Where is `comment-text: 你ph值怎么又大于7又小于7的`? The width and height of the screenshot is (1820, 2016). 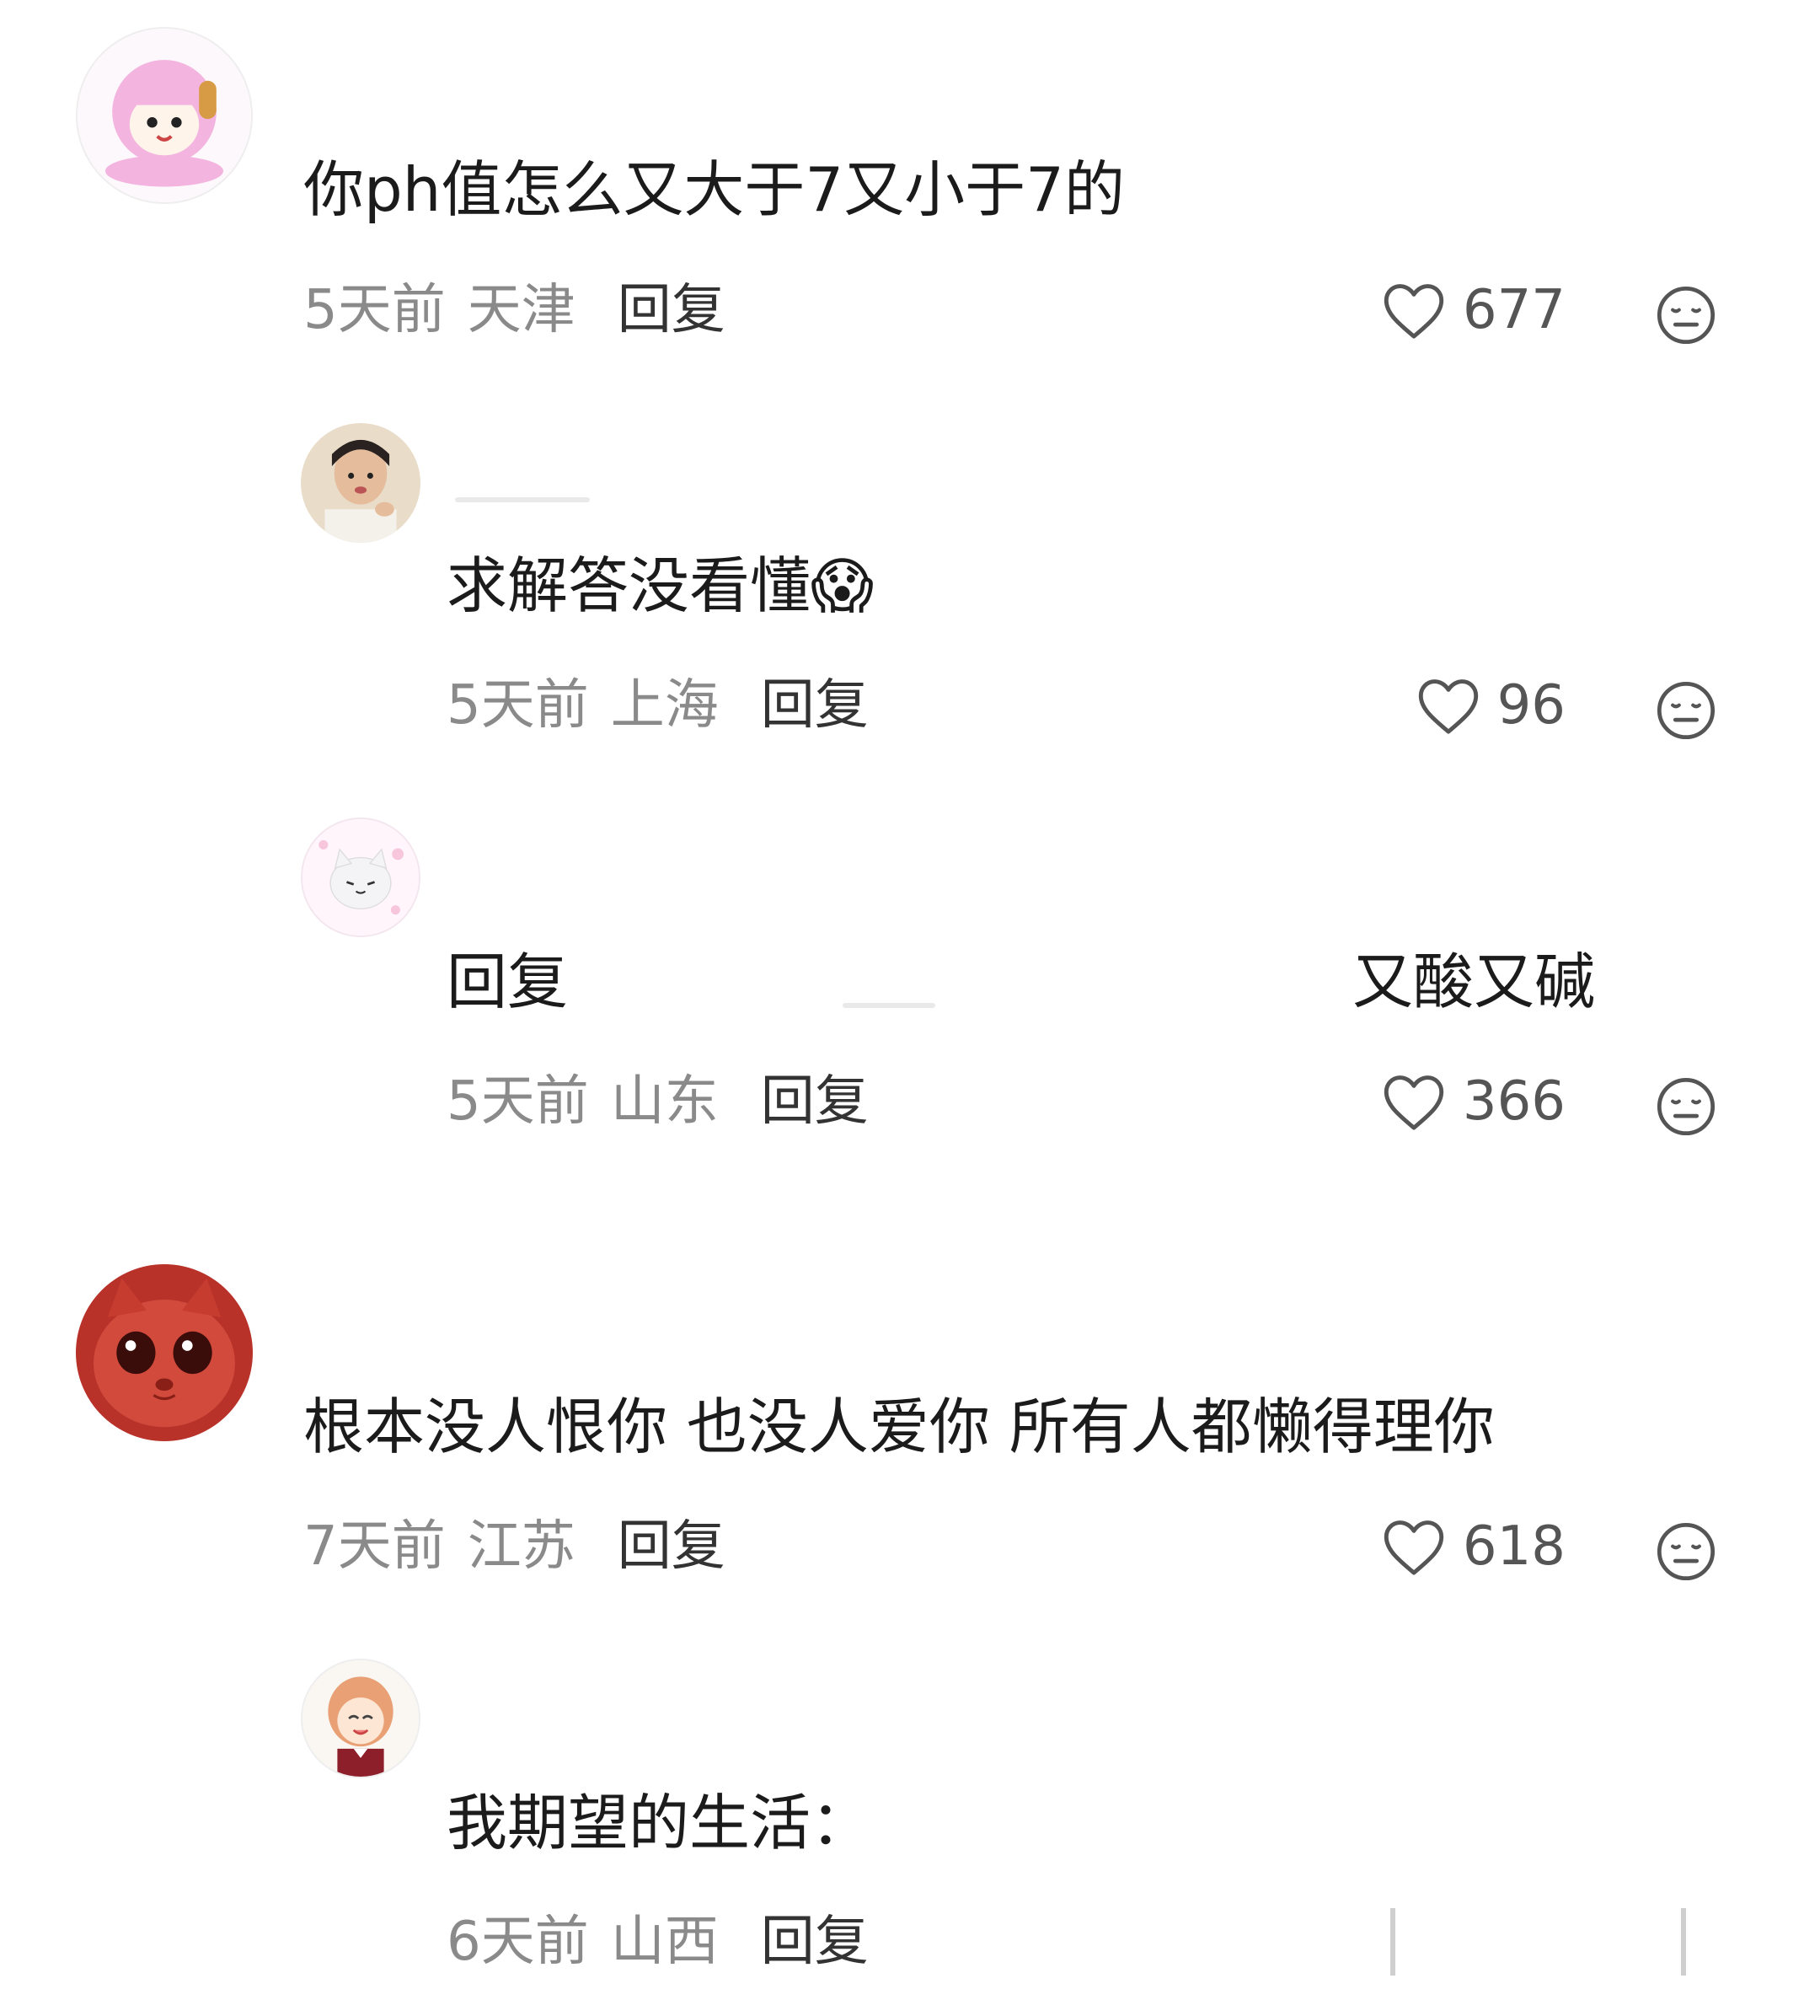 comment-text: 你ph值怎么又大于7又小于7的 is located at coordinates (714, 189).